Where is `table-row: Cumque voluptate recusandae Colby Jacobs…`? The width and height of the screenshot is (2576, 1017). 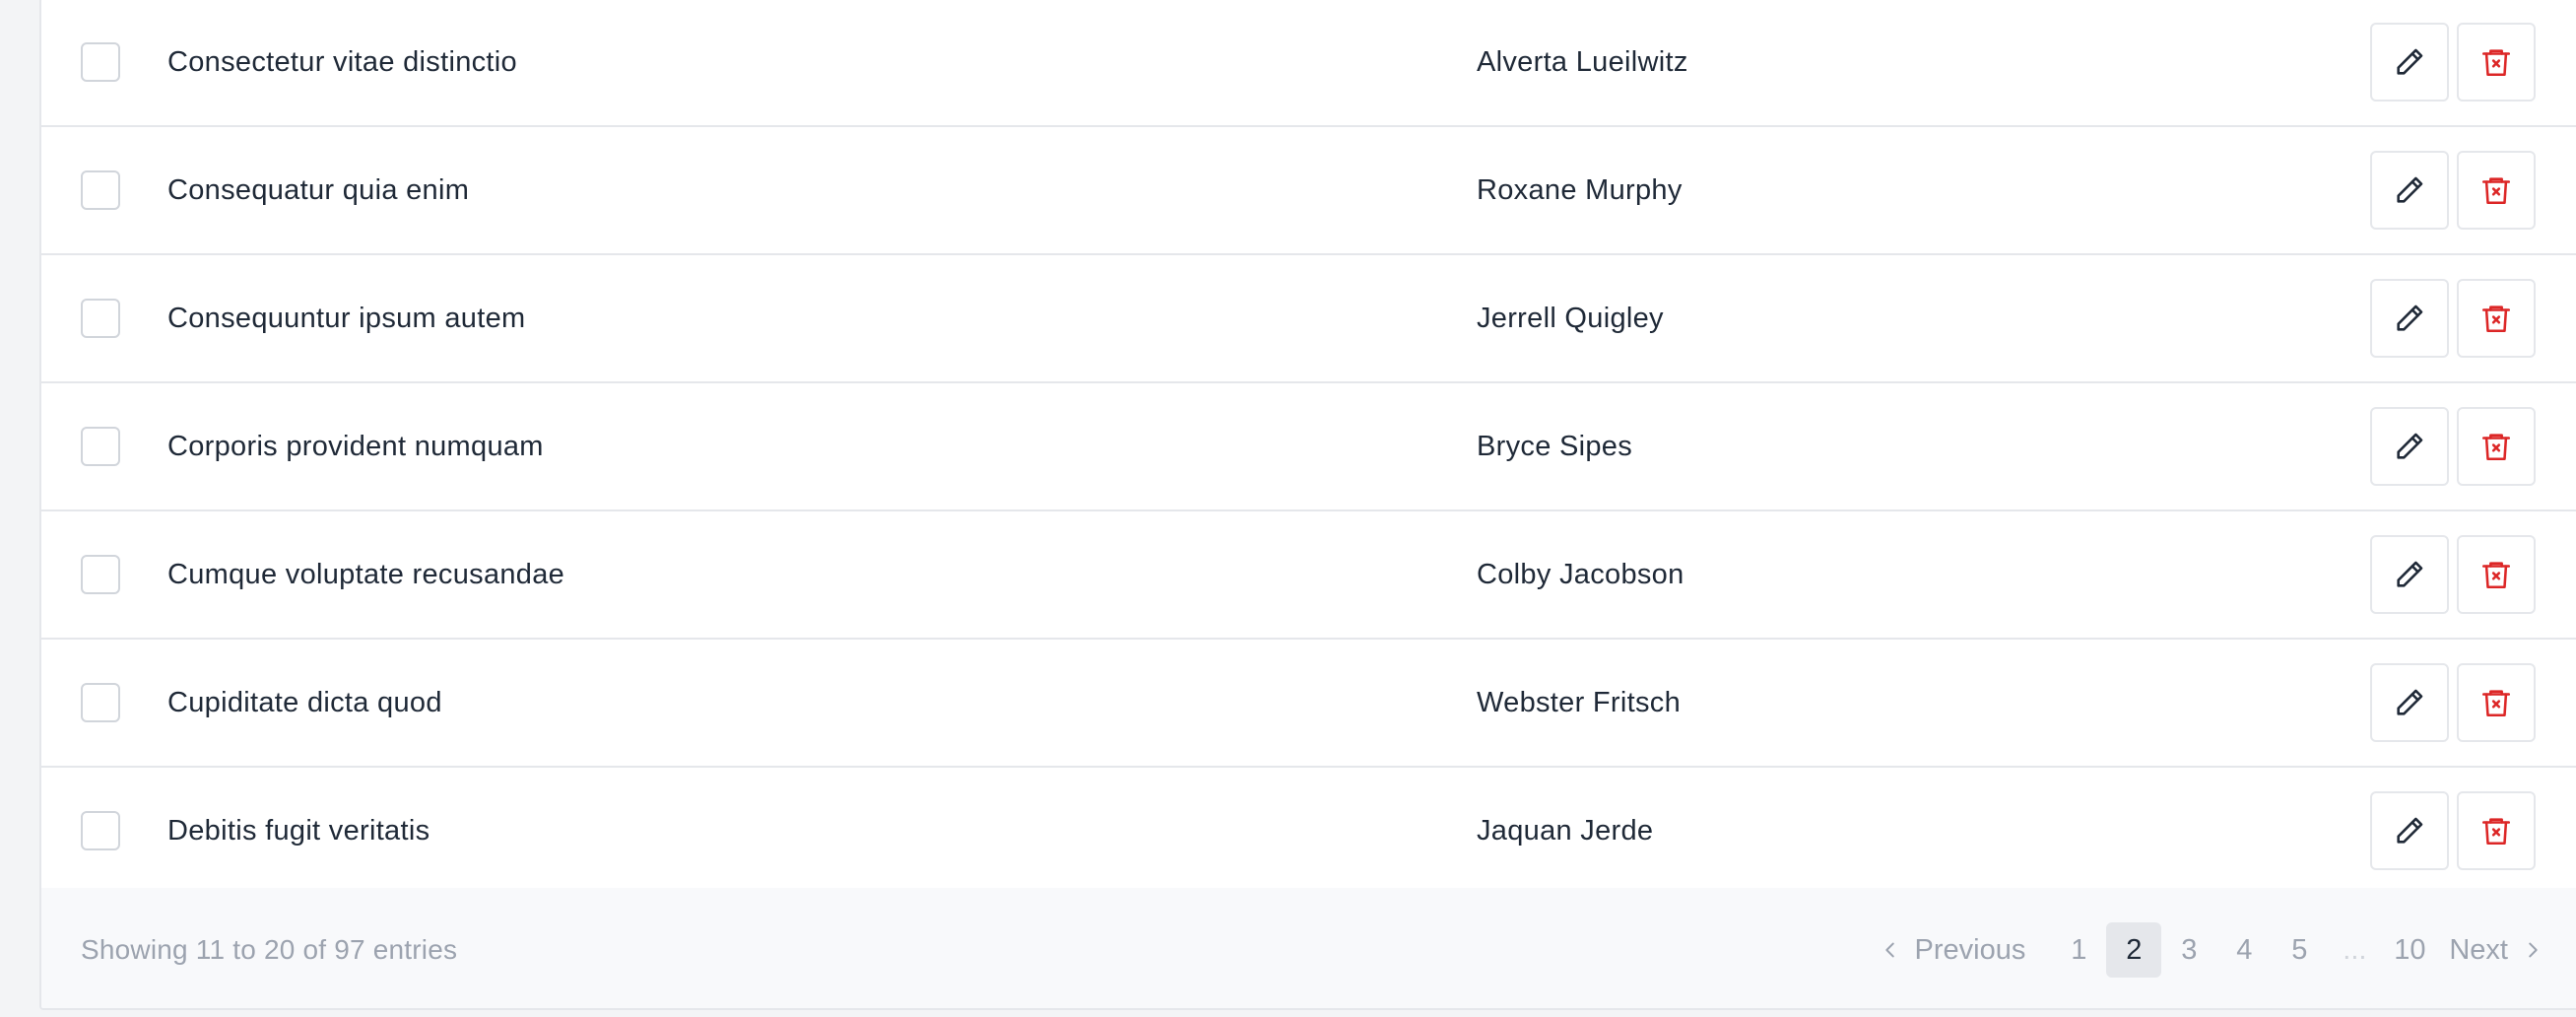
table-row: Cumque voluptate recusandae Colby Jacobs… is located at coordinates (1308, 576).